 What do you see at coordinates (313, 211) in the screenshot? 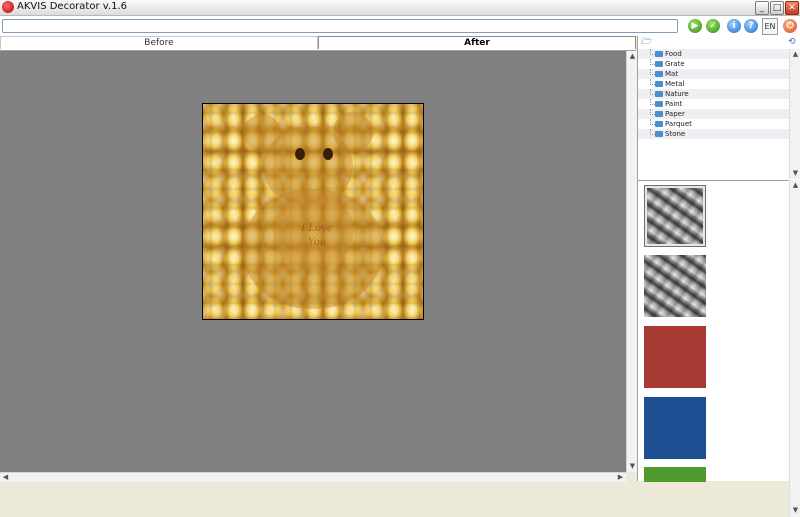
I see `result-image: I Love You` at bounding box center [313, 211].